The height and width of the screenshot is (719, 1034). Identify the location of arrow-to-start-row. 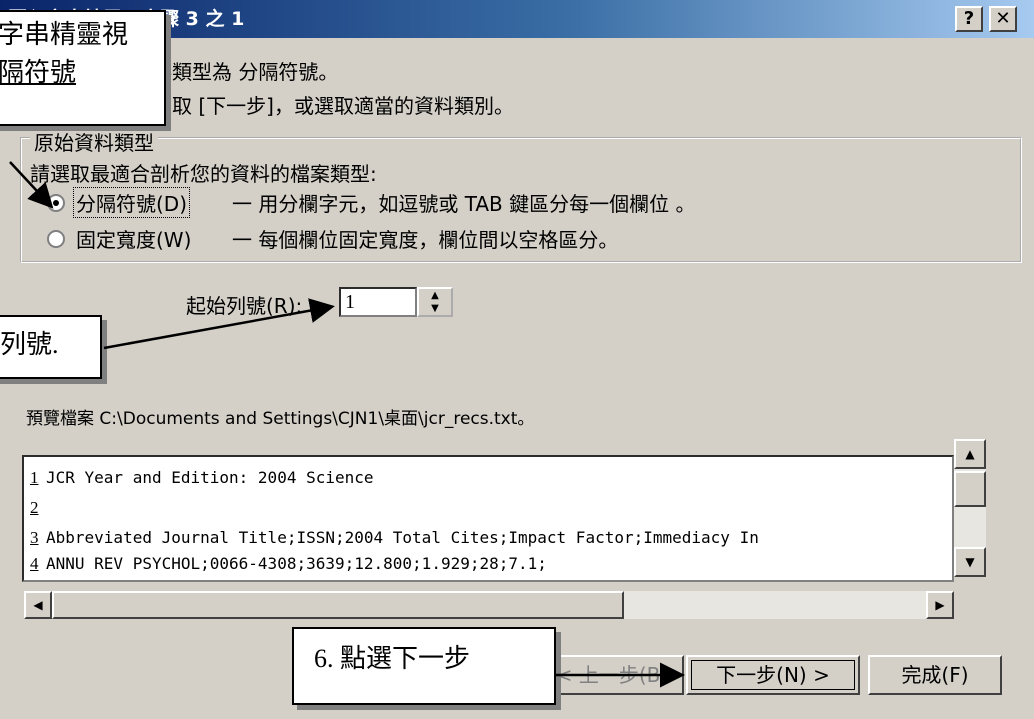
(219, 324).